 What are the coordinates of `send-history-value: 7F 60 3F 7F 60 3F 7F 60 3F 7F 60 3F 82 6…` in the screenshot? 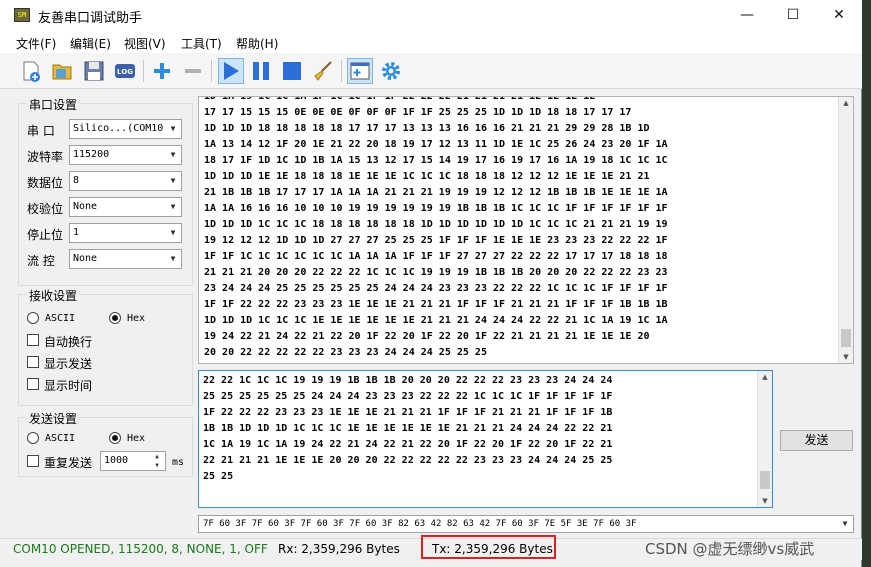 It's located at (420, 524).